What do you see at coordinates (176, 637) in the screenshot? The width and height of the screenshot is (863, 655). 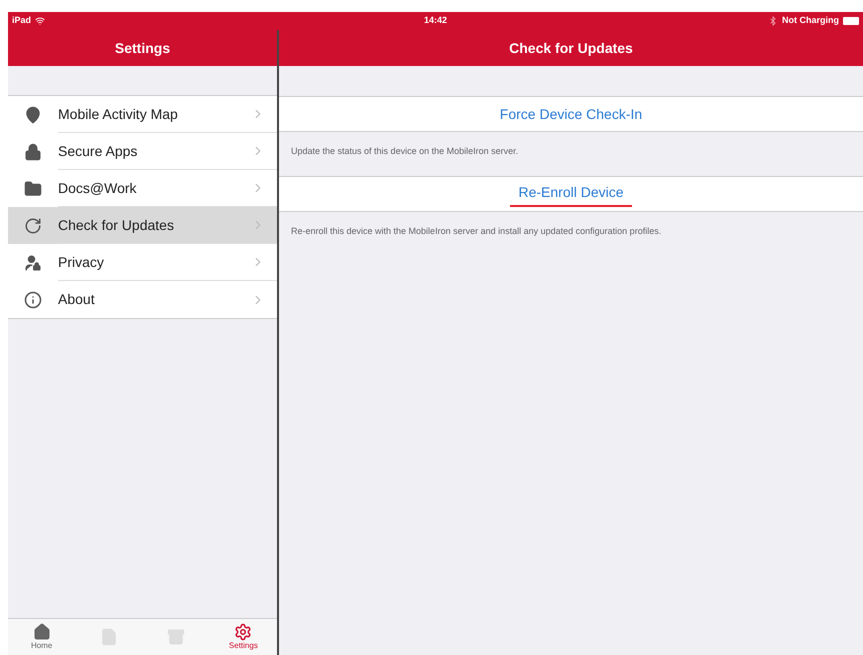 I see `archive-icon` at bounding box center [176, 637].